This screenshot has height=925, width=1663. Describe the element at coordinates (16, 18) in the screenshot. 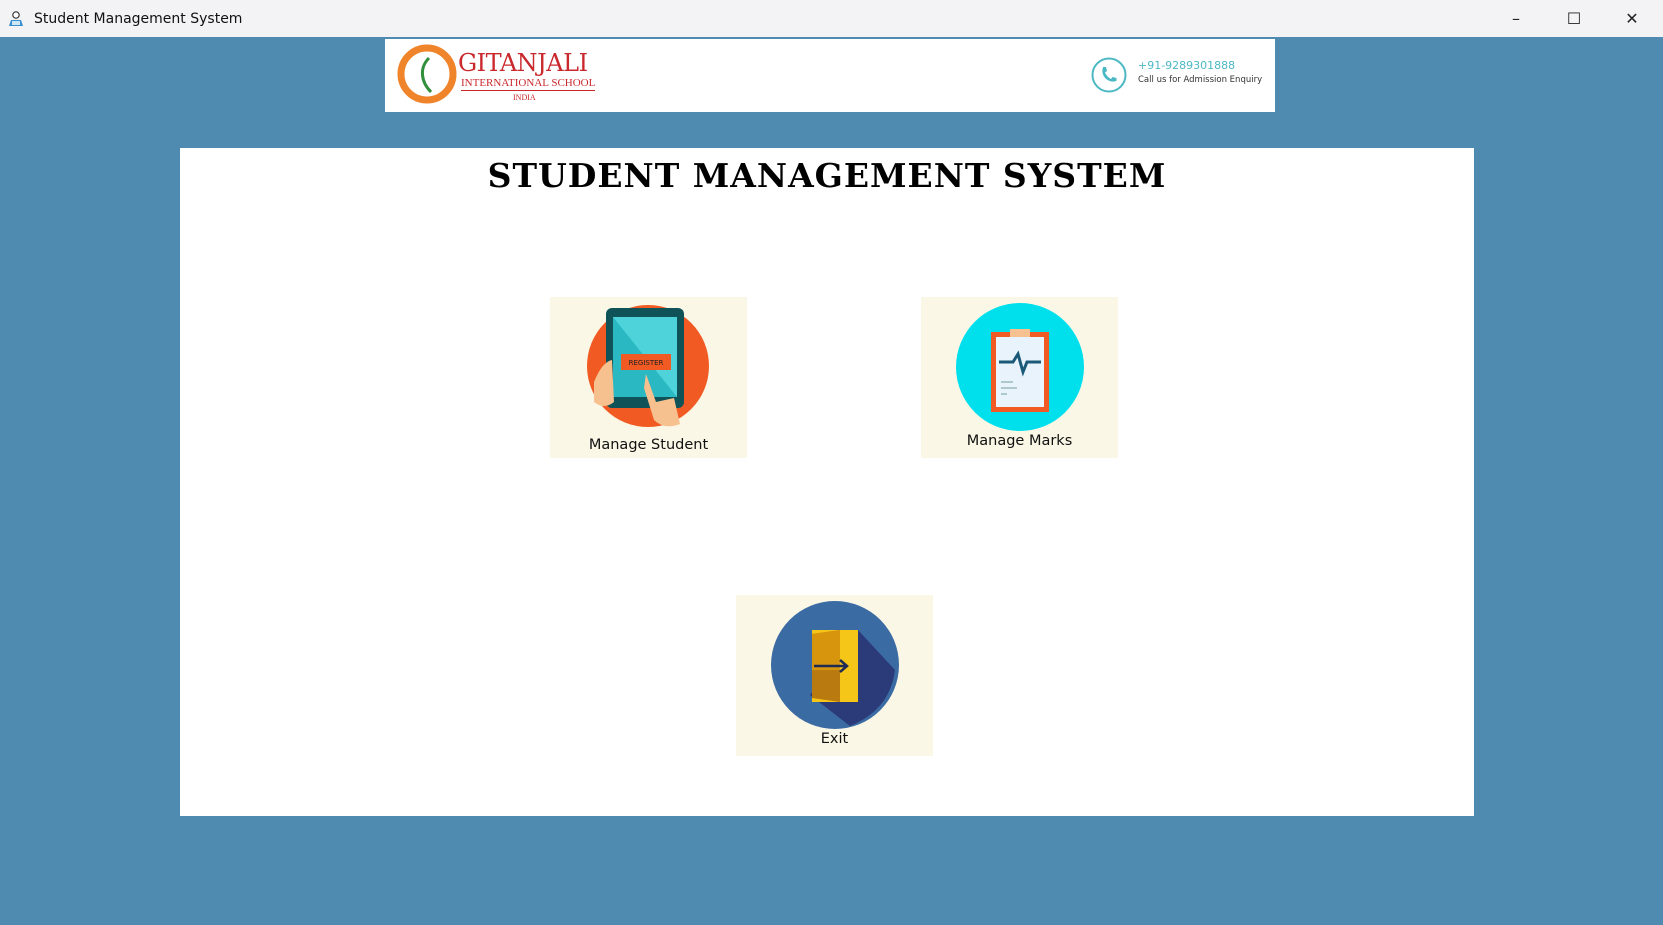

I see `student-app-icon` at that location.